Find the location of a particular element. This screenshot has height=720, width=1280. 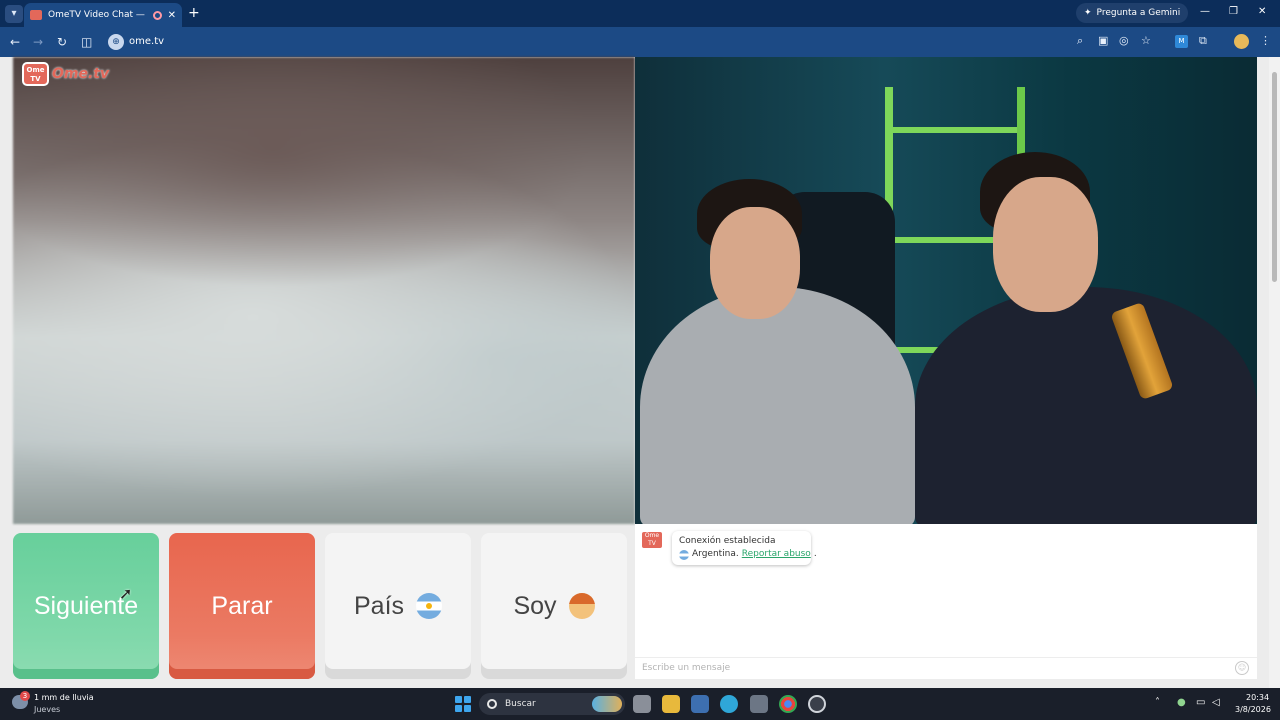

argentina-mini-flag-icon is located at coordinates (684, 554).